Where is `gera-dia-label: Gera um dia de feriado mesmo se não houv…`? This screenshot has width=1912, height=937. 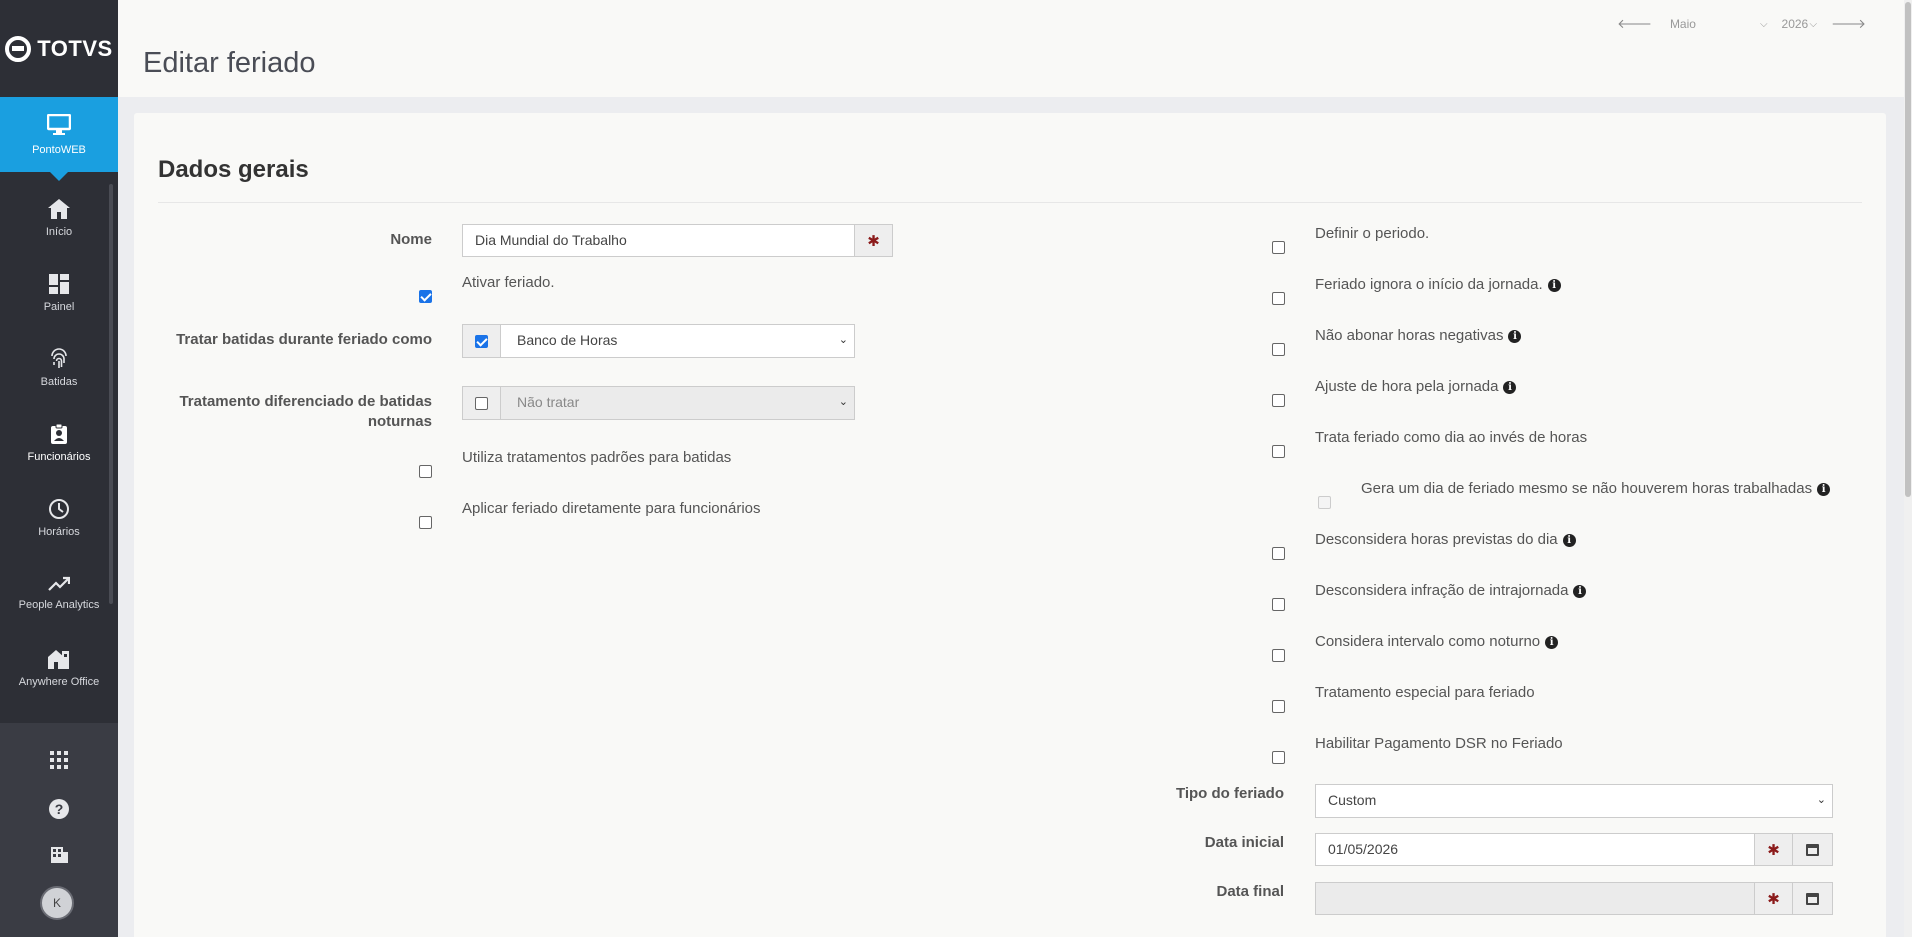
gera-dia-label: Gera um dia de feriado mesmo se não houv… is located at coordinates (1587, 488).